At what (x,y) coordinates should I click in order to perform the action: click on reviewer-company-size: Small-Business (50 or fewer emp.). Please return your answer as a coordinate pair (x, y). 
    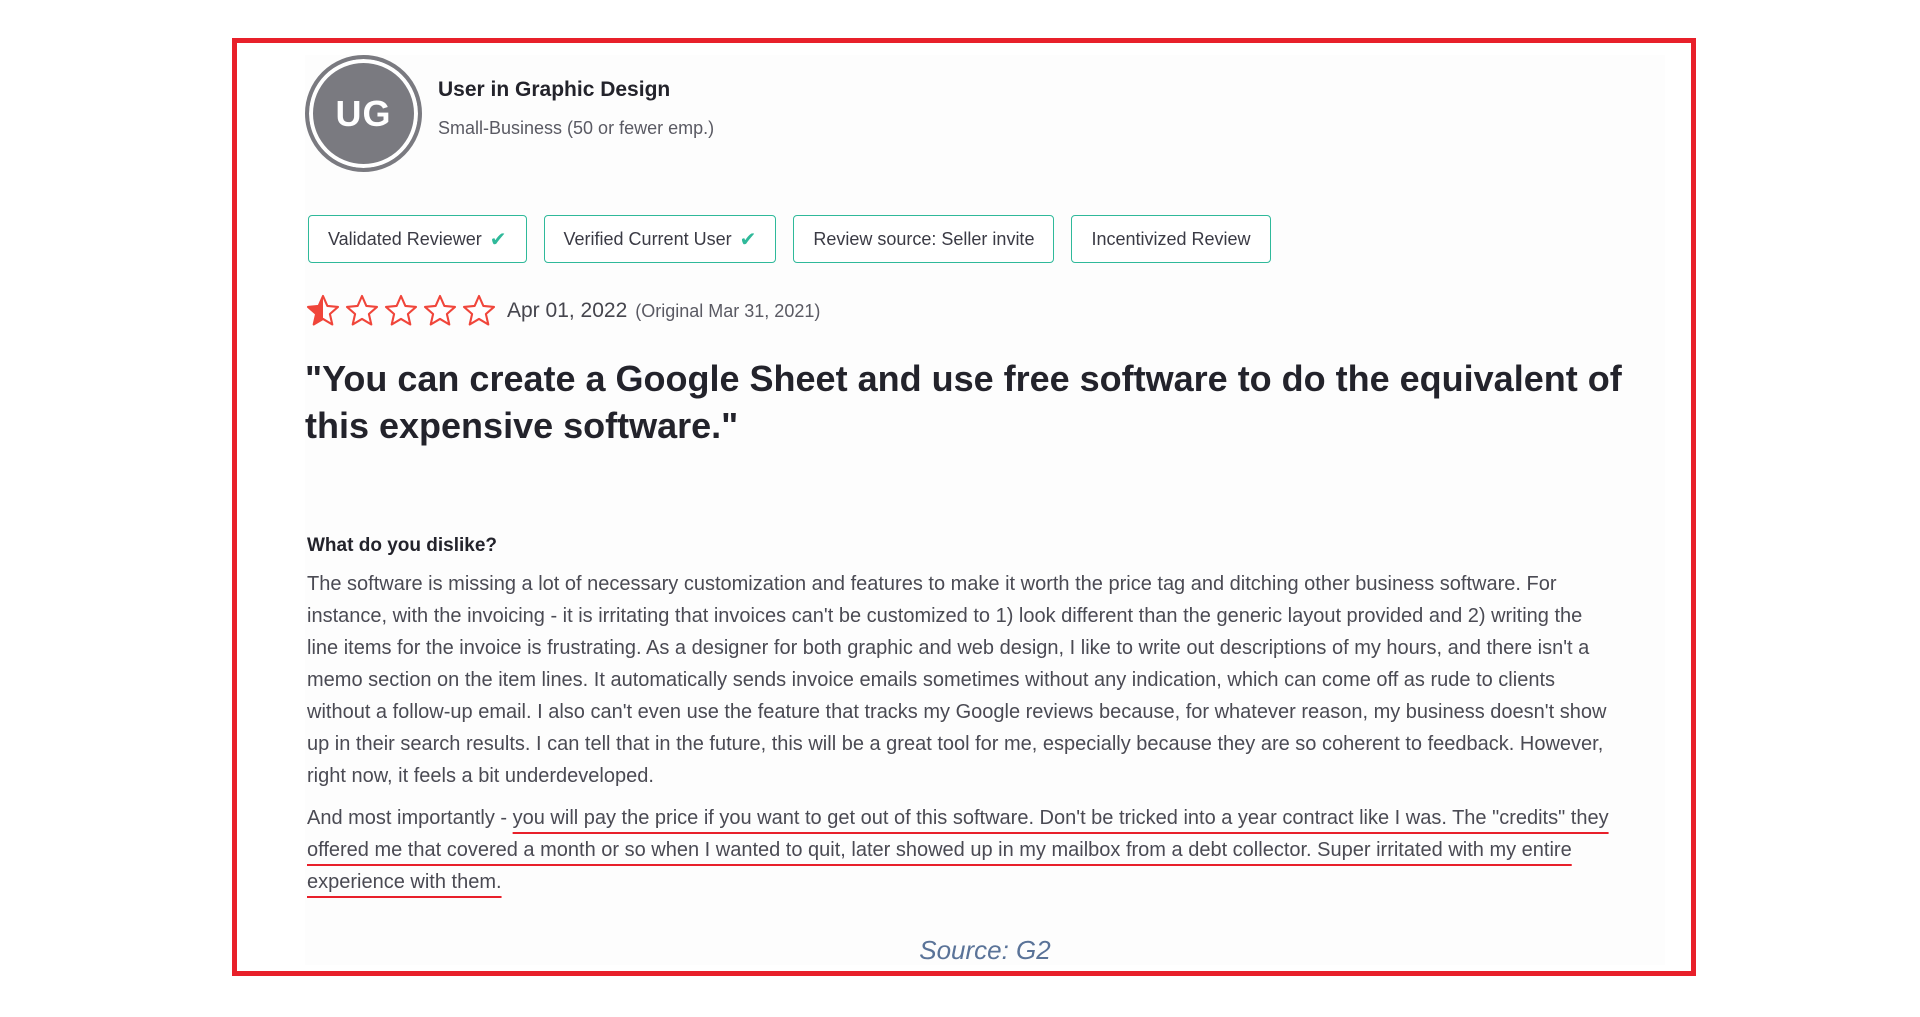
    Looking at the image, I should click on (576, 128).